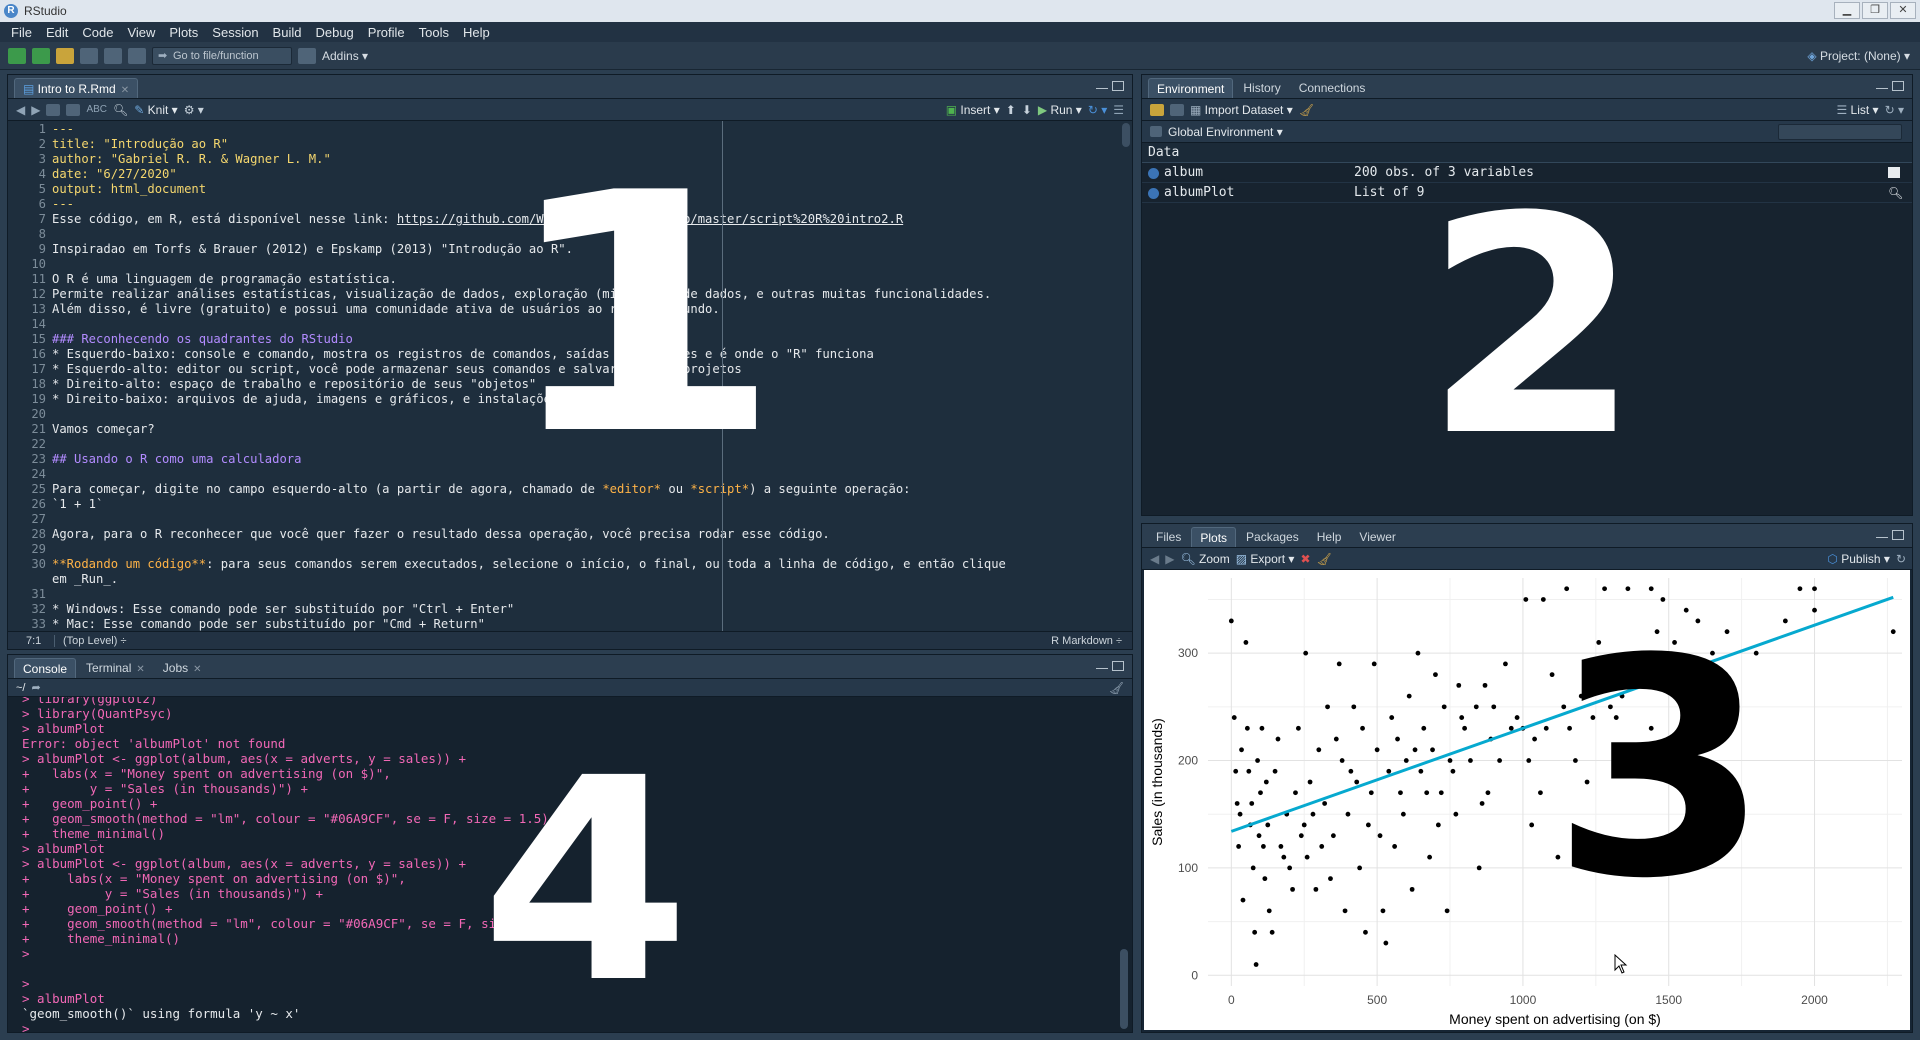  Describe the element at coordinates (1894, 172) in the screenshot. I see `view-table-icon` at that location.